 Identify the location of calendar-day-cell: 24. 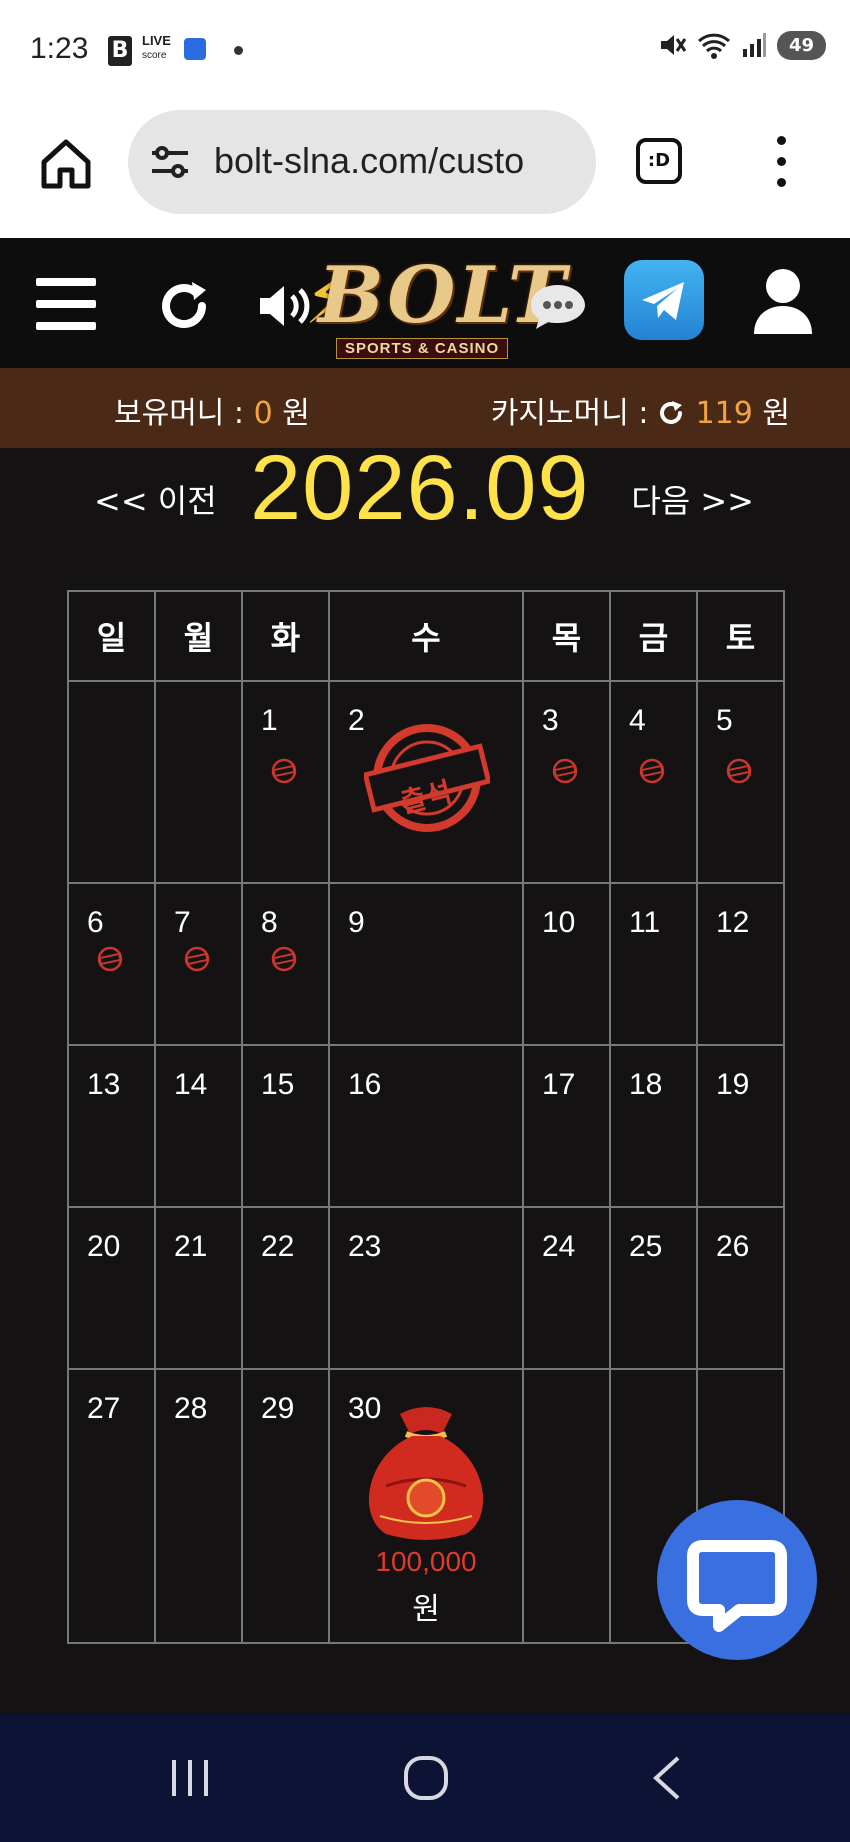
(566, 1288).